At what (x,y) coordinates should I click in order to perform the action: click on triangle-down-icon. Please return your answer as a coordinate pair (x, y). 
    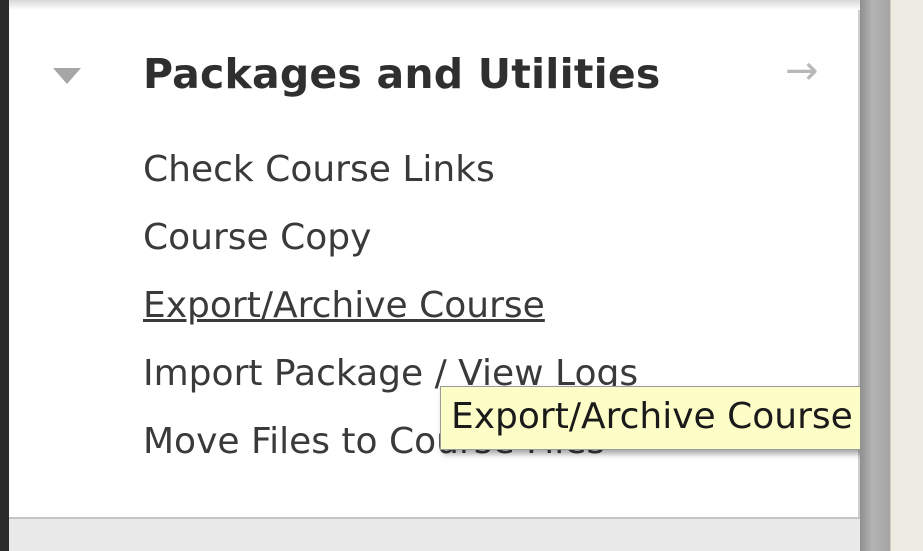
    Looking at the image, I should click on (67, 76).